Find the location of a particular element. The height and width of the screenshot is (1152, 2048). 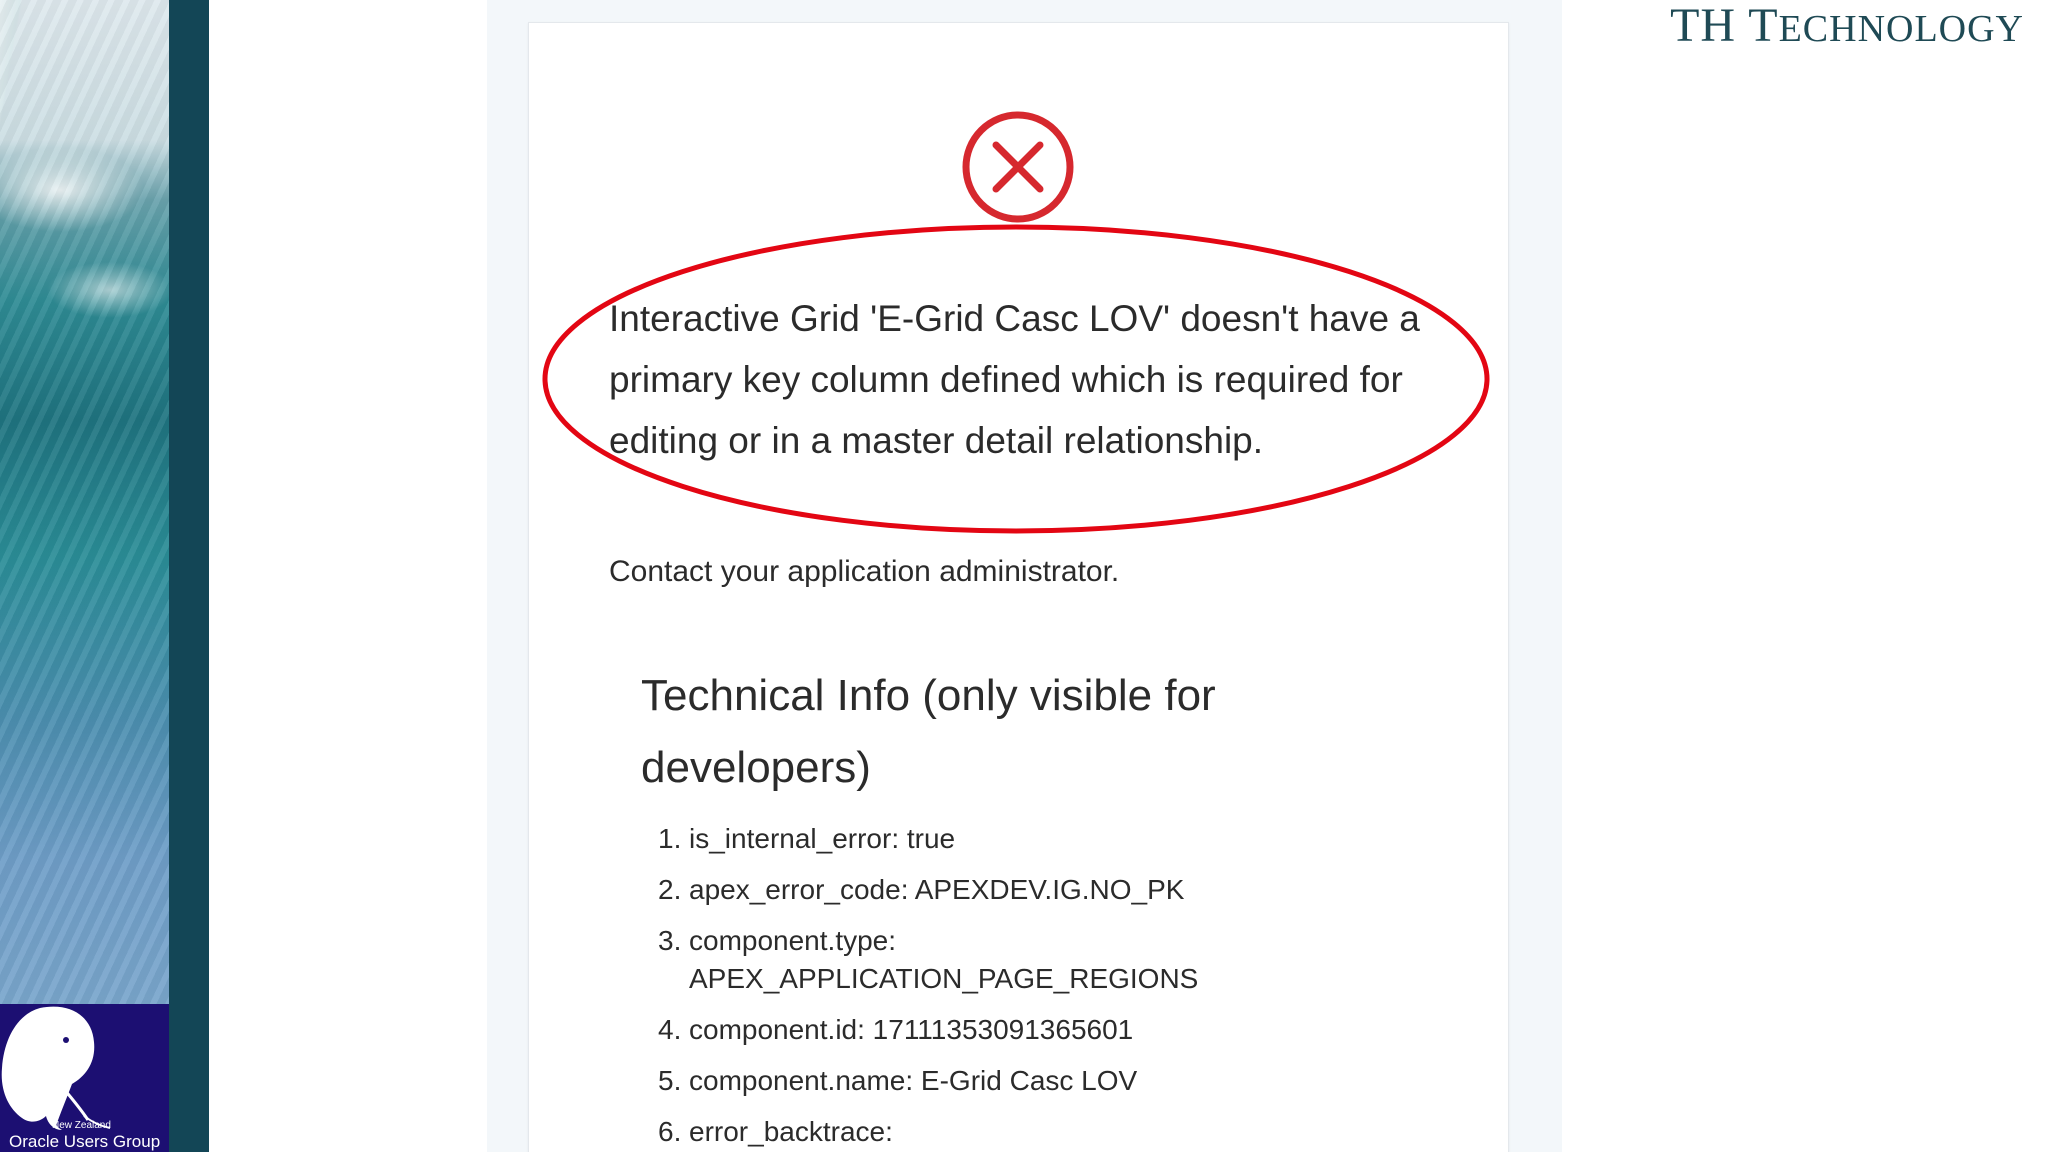

list-item-text: component.id: 17111353091365601 is located at coordinates (911, 1029).